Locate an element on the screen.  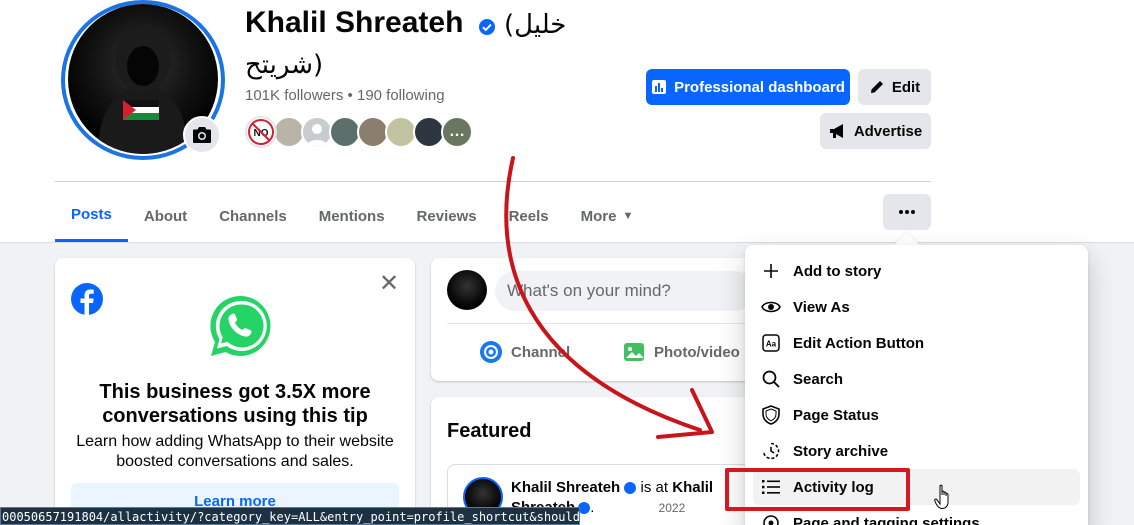
search-icon is located at coordinates (771, 379).